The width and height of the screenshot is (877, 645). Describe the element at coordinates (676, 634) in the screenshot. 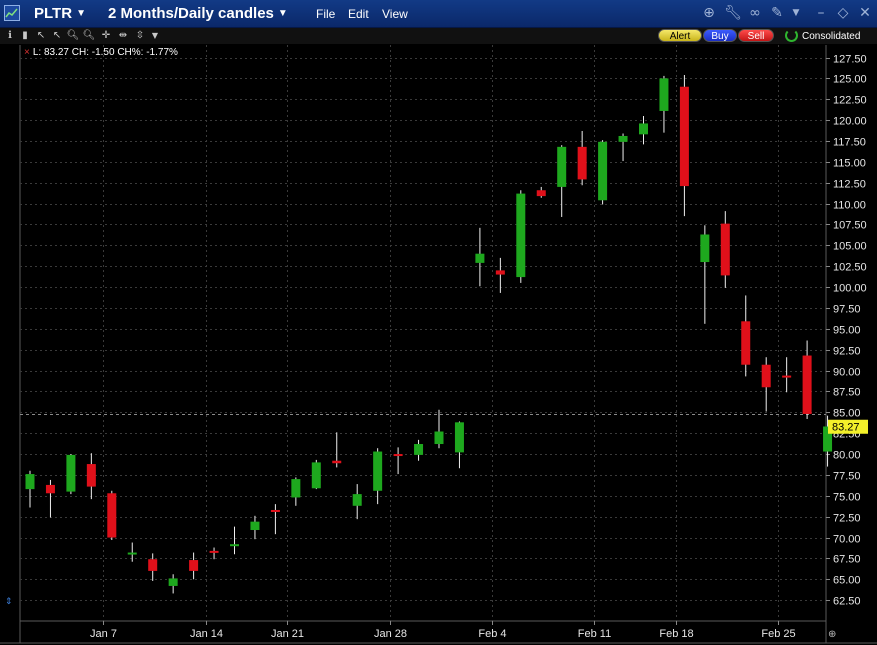

I see `x-tick-label: Feb 18` at that location.